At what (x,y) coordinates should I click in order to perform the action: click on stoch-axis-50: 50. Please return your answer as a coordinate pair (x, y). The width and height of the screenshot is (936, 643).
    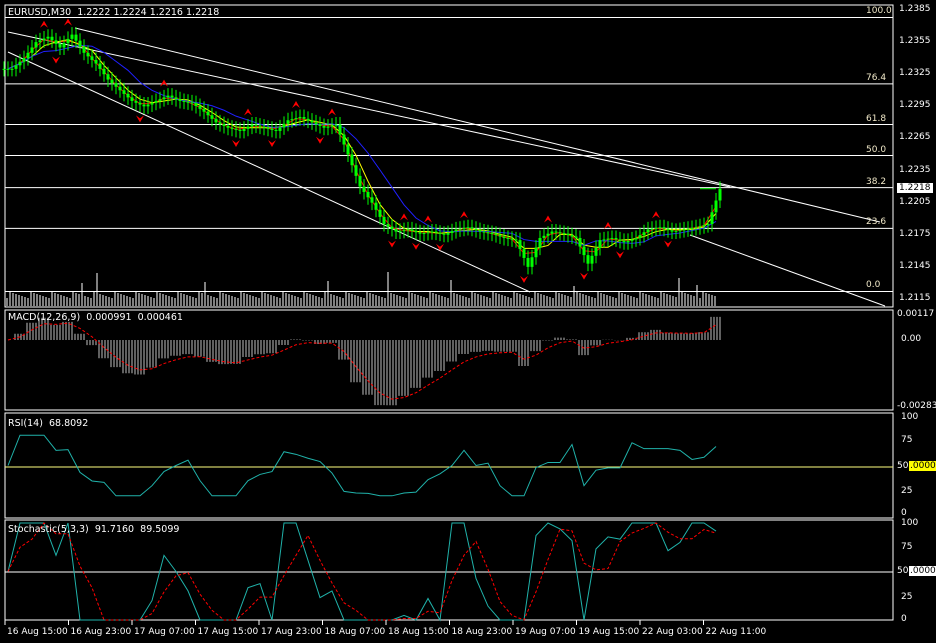
    Looking at the image, I should click on (903, 571).